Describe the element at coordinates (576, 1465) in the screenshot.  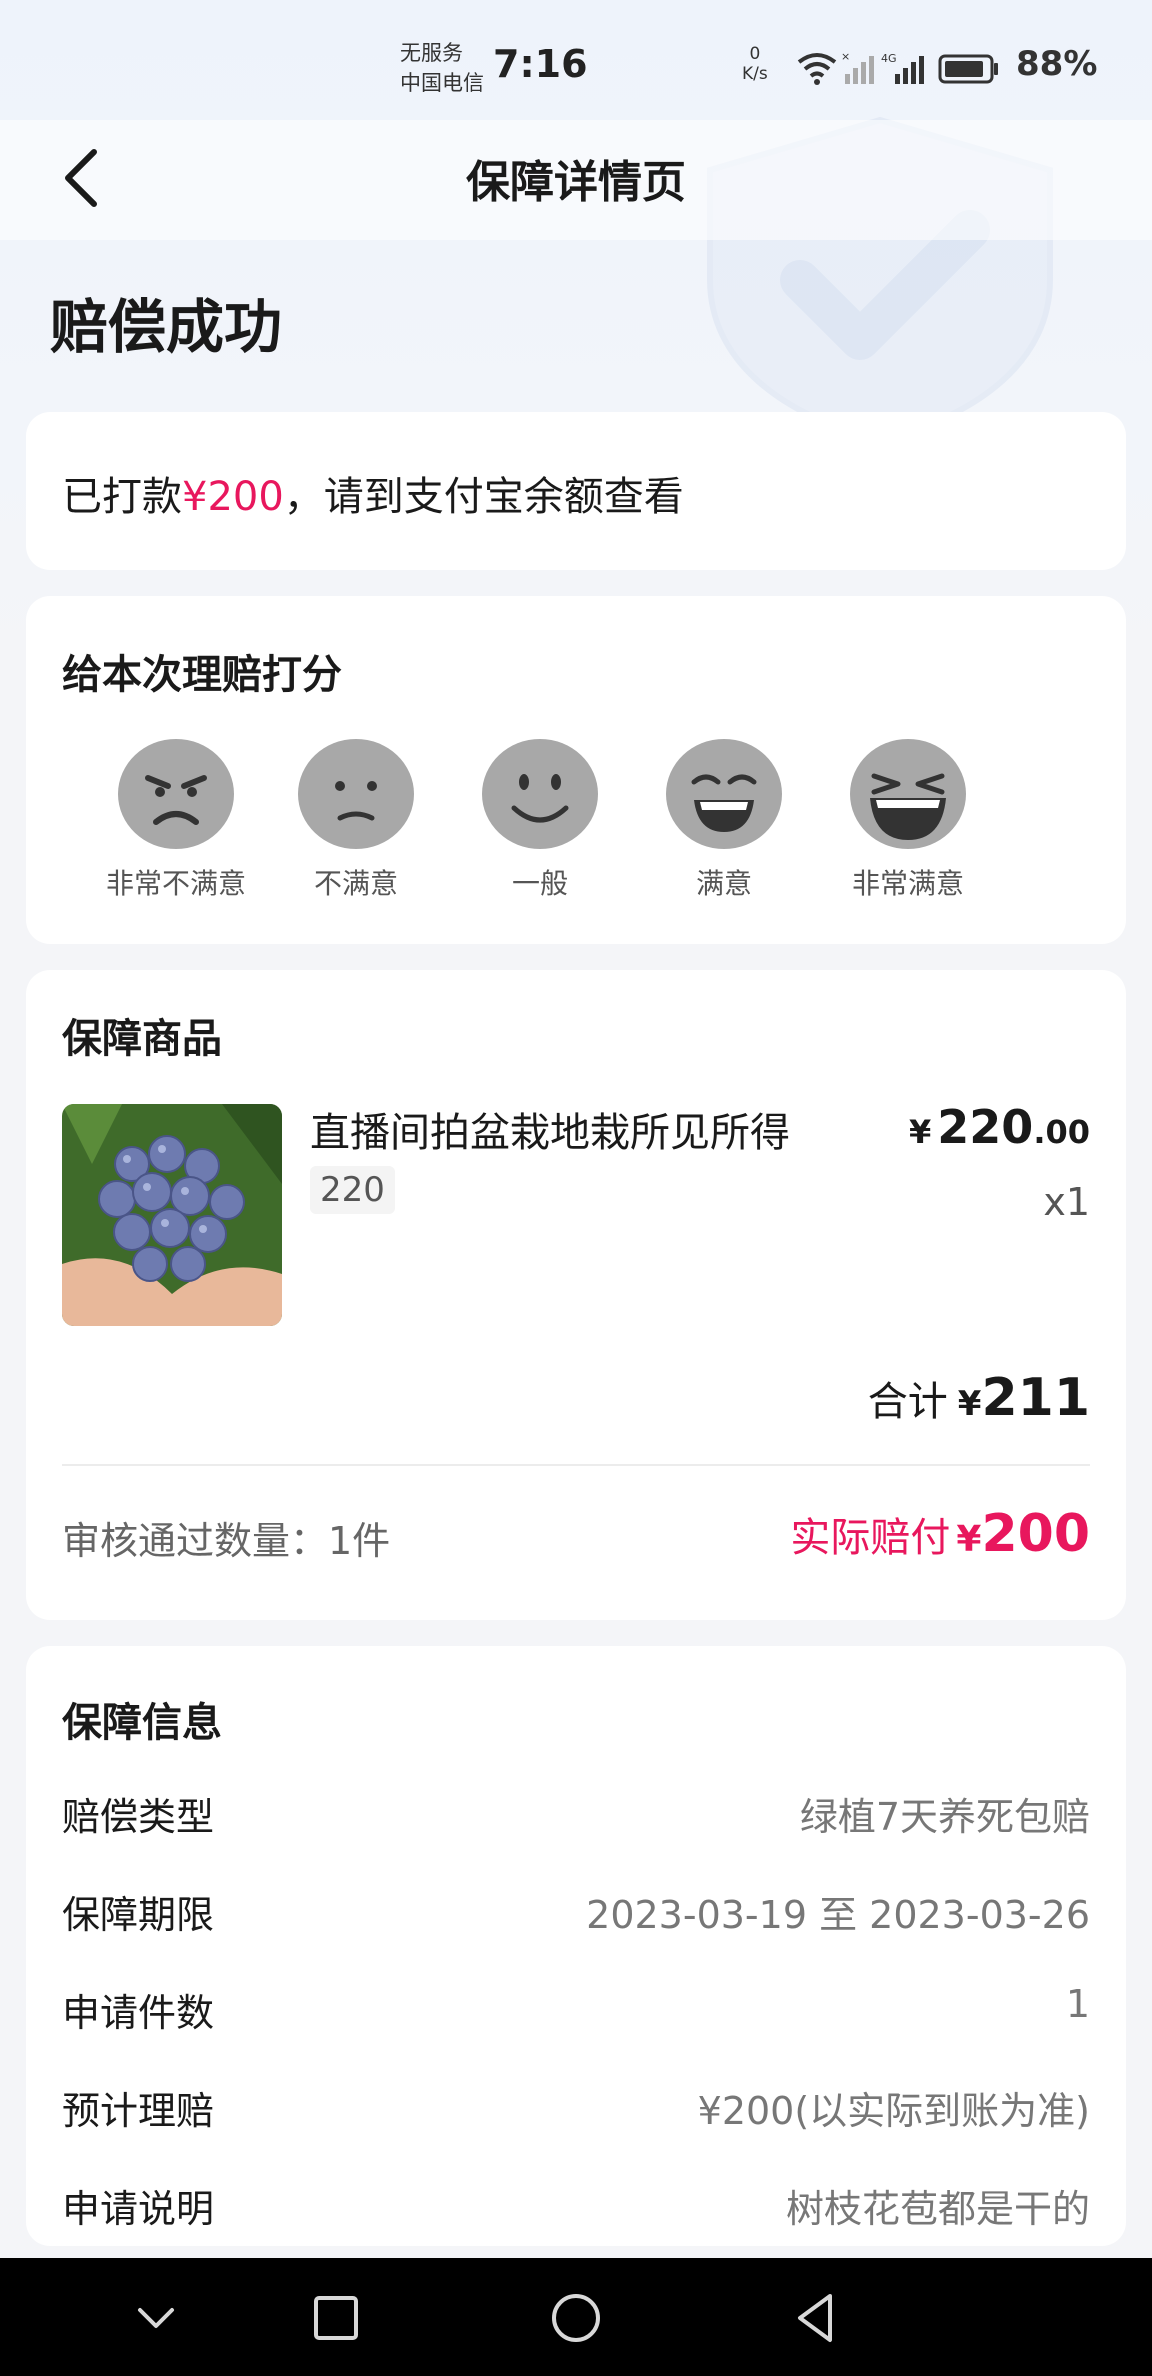
I see `divider` at that location.